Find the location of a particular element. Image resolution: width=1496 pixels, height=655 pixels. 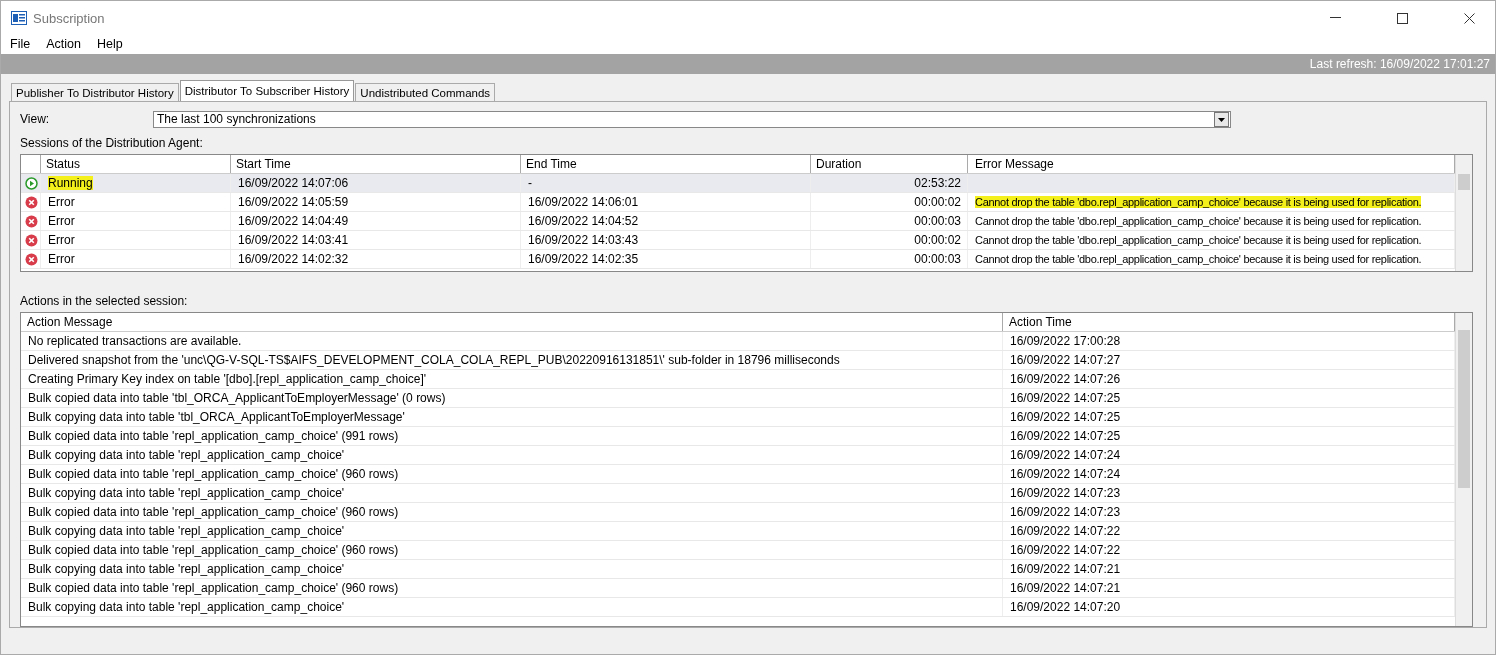

tab: Publisher To Distributor History is located at coordinates (95, 92).